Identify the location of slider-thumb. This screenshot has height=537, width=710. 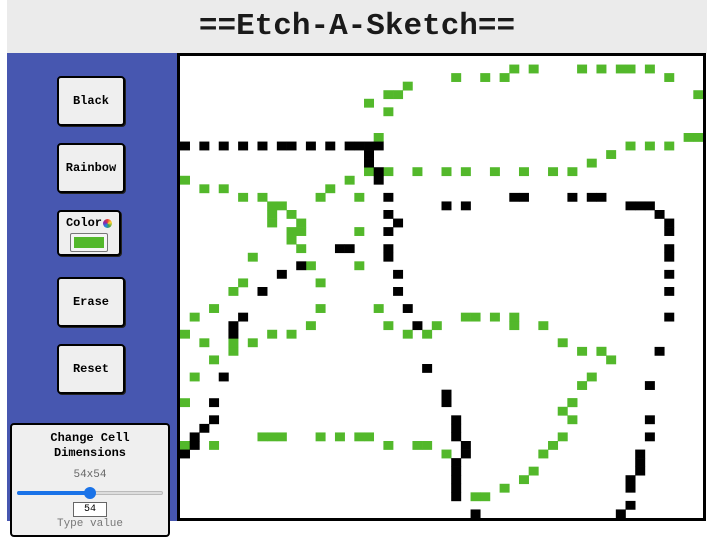
(90, 493).